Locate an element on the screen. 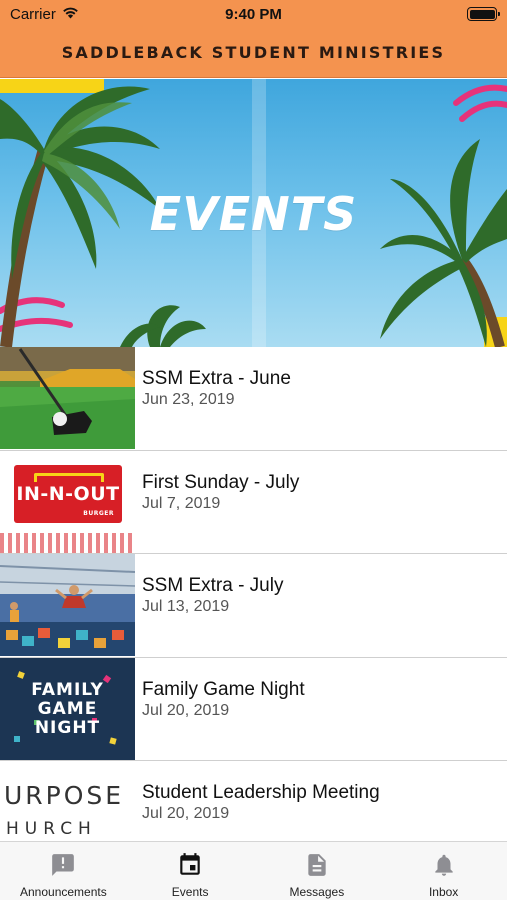  tab-inbox: Inbox is located at coordinates (443, 871).